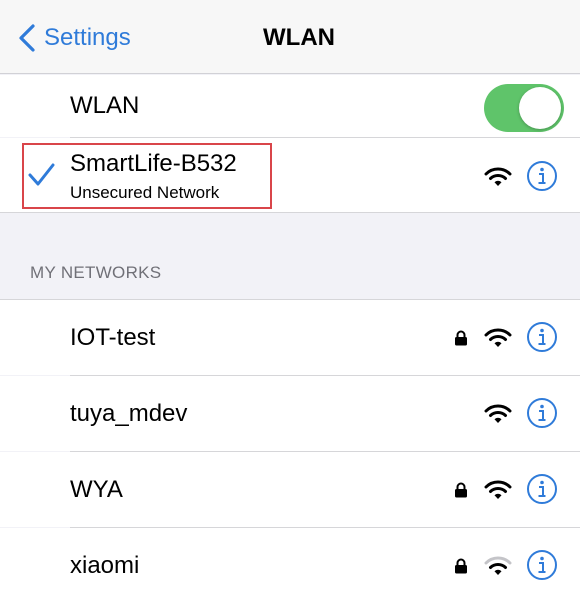 The height and width of the screenshot is (601, 580). I want to click on network-ssid: IOT-test, so click(113, 337).